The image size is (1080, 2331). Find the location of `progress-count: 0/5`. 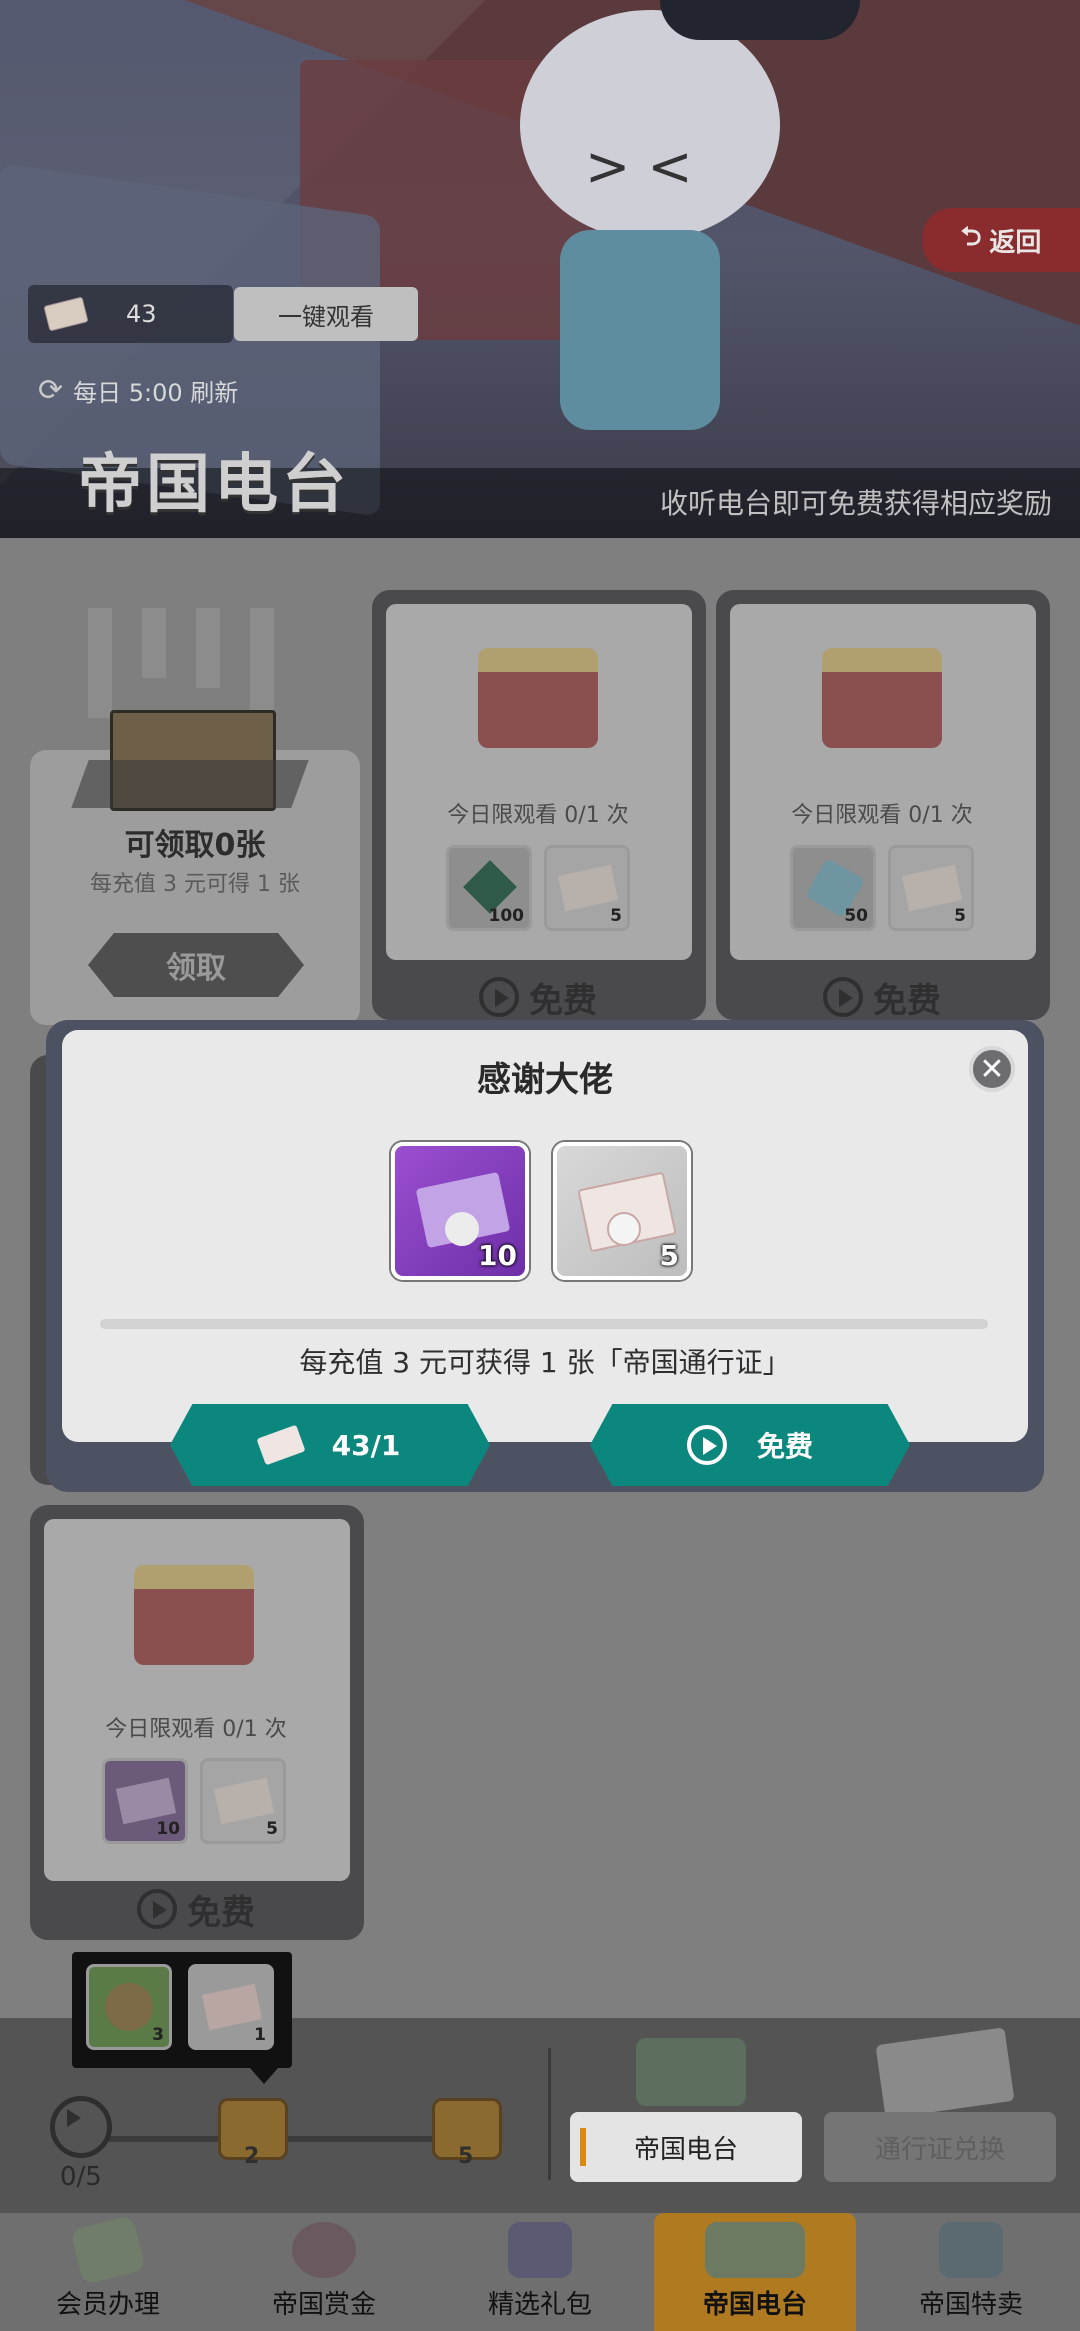

progress-count: 0/5 is located at coordinates (81, 2177).